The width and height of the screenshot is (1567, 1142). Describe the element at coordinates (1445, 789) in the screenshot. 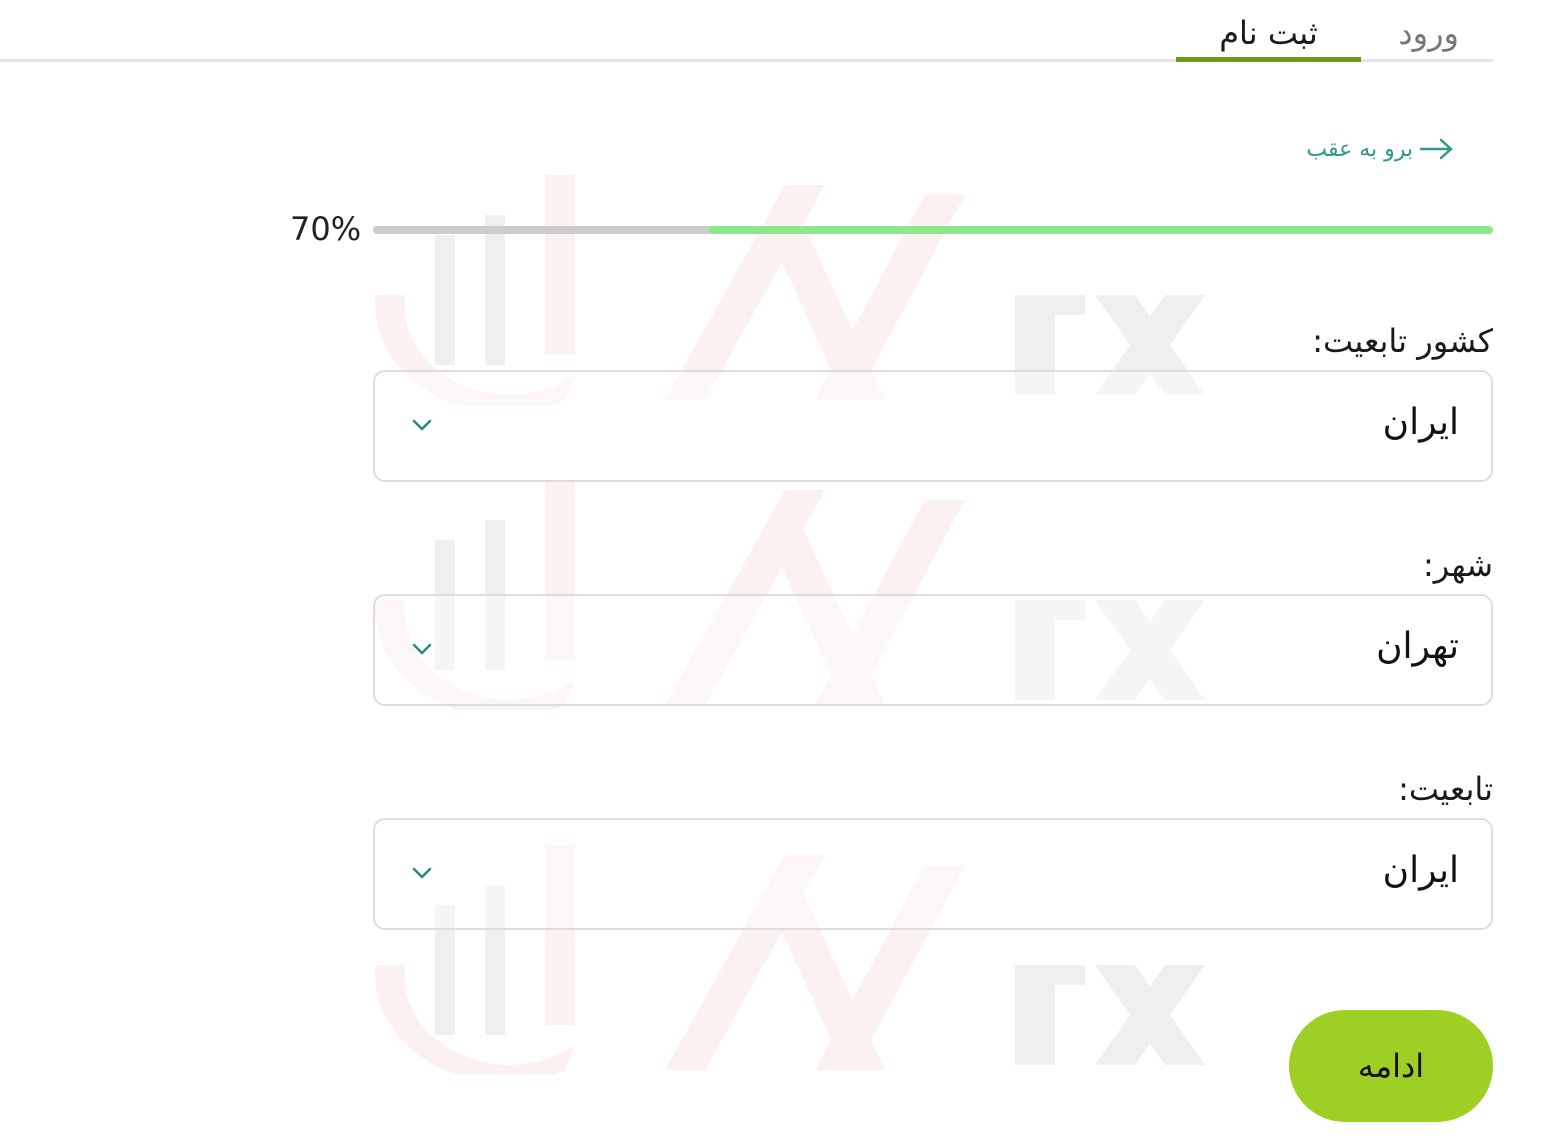

I see `citizenship-label: تابعیت:` at that location.